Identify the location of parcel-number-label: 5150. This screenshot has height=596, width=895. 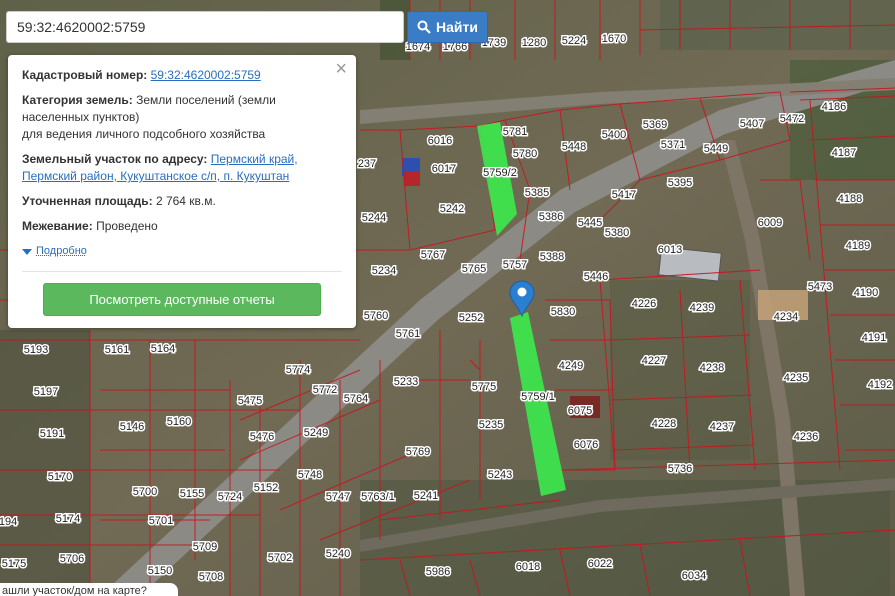
(159, 571).